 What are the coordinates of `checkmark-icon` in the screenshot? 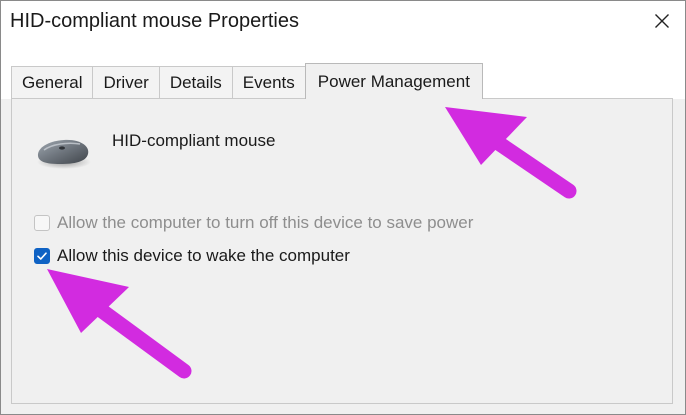 It's located at (42, 256).